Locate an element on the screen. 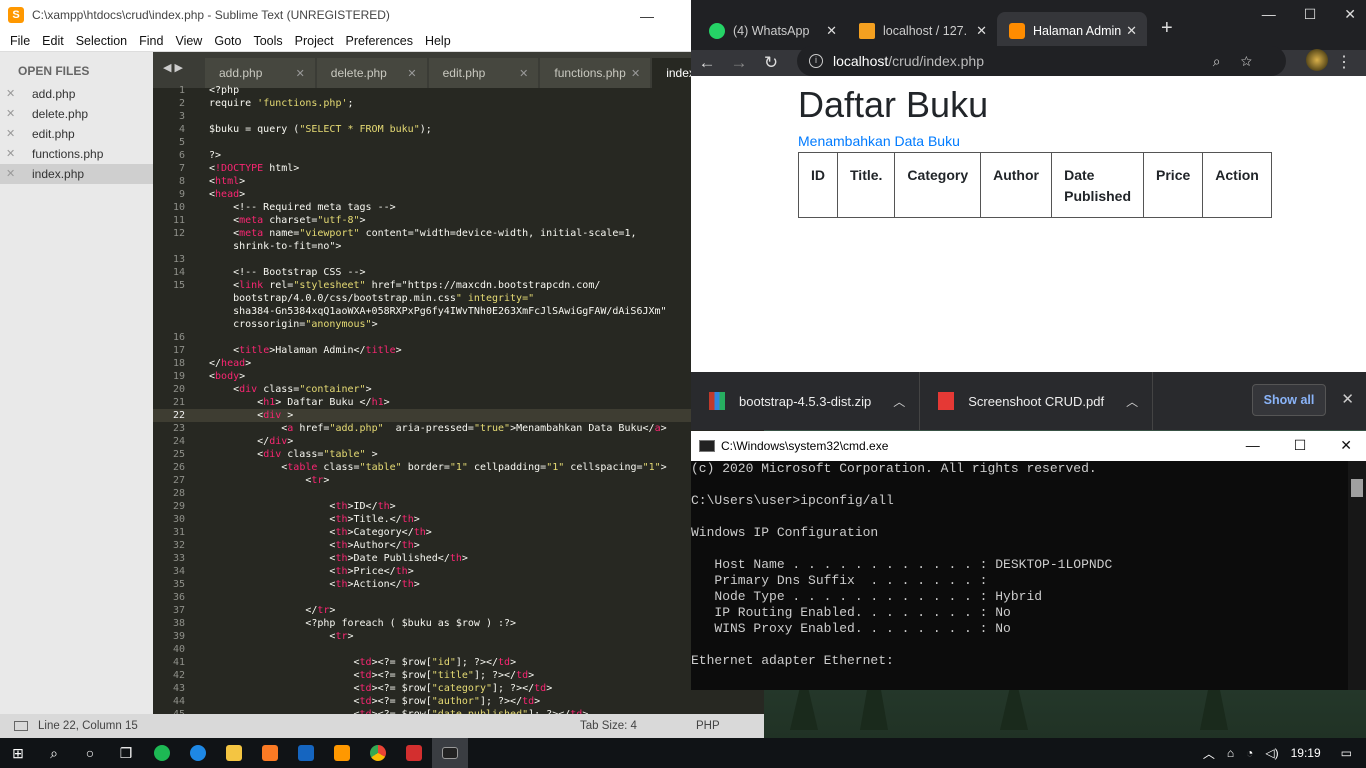  code-text: <th>Category</th> is located at coordinates (320, 532).